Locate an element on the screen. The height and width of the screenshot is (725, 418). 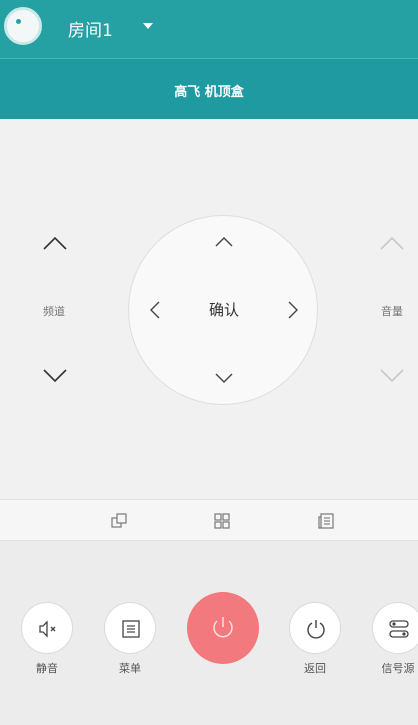
source-label: 信号源 is located at coordinates (398, 668).